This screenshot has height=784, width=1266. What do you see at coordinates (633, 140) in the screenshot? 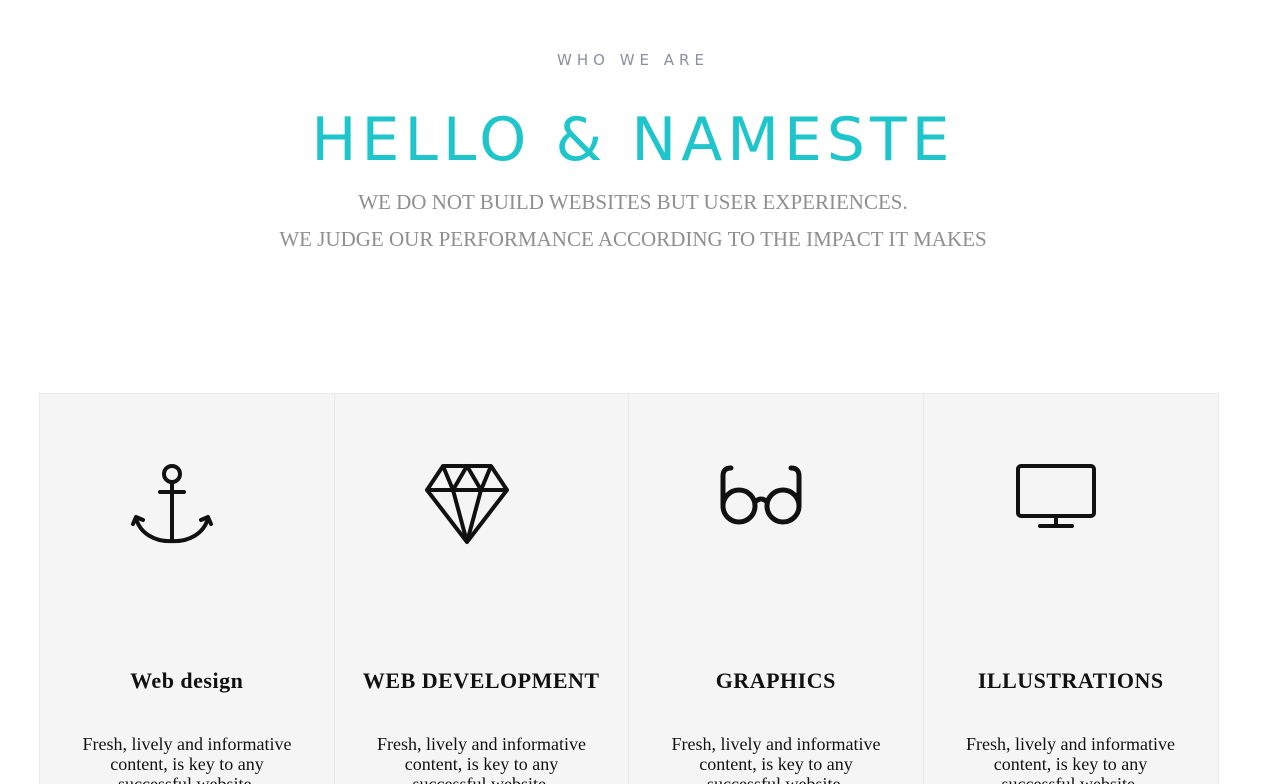
I see `page-headline: HELLO & NAMESTE` at bounding box center [633, 140].